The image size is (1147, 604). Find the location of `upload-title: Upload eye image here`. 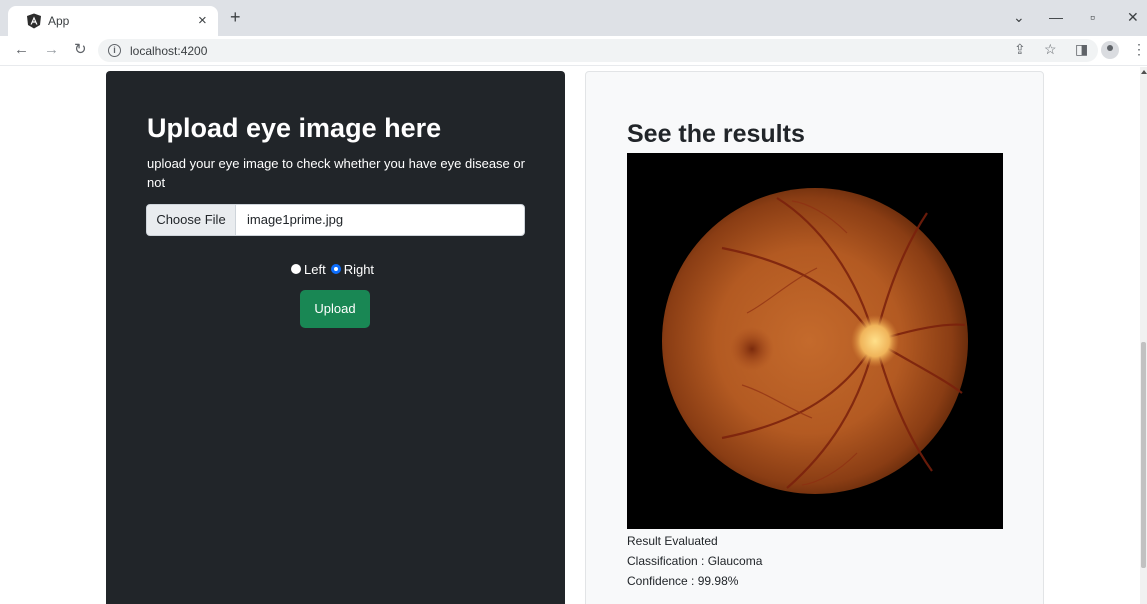

upload-title: Upload eye image here is located at coordinates (294, 128).